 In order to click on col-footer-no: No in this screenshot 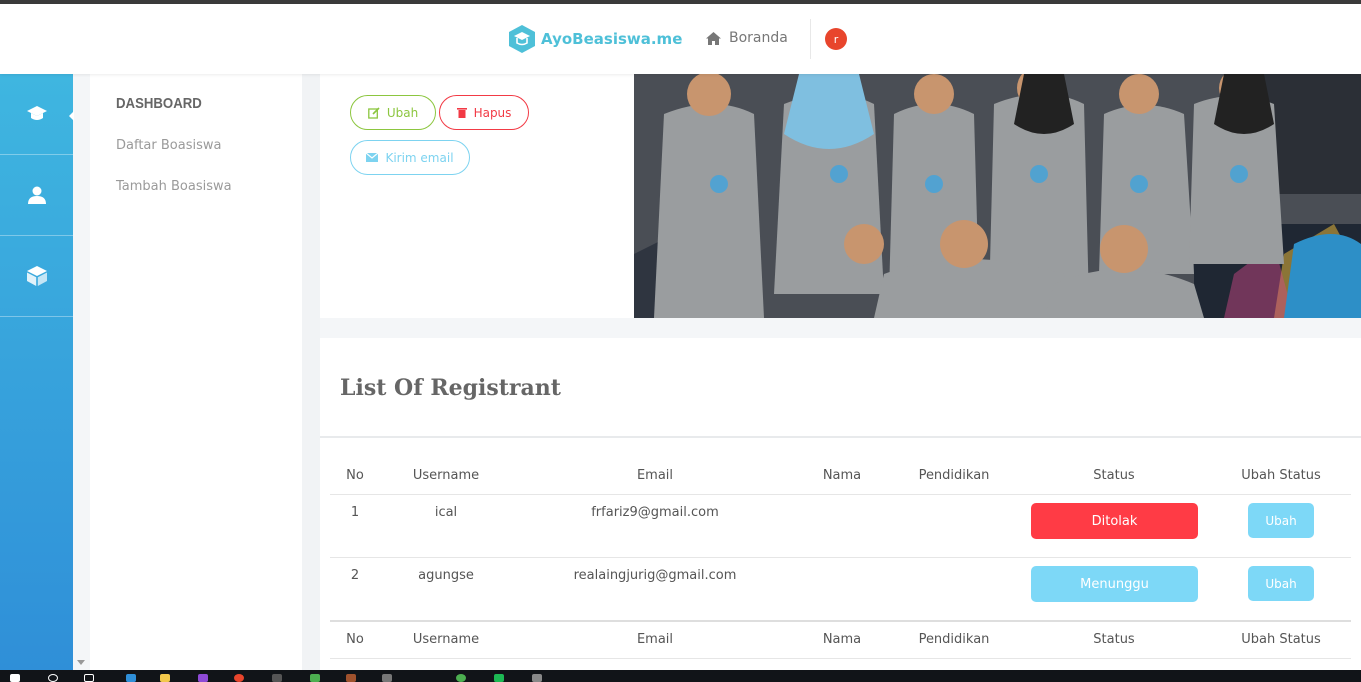, I will do `click(355, 639)`.